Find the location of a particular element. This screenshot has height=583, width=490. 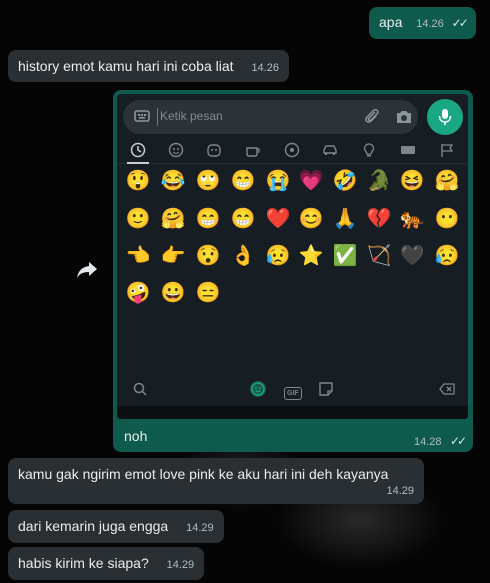

food-icon is located at coordinates (253, 151).